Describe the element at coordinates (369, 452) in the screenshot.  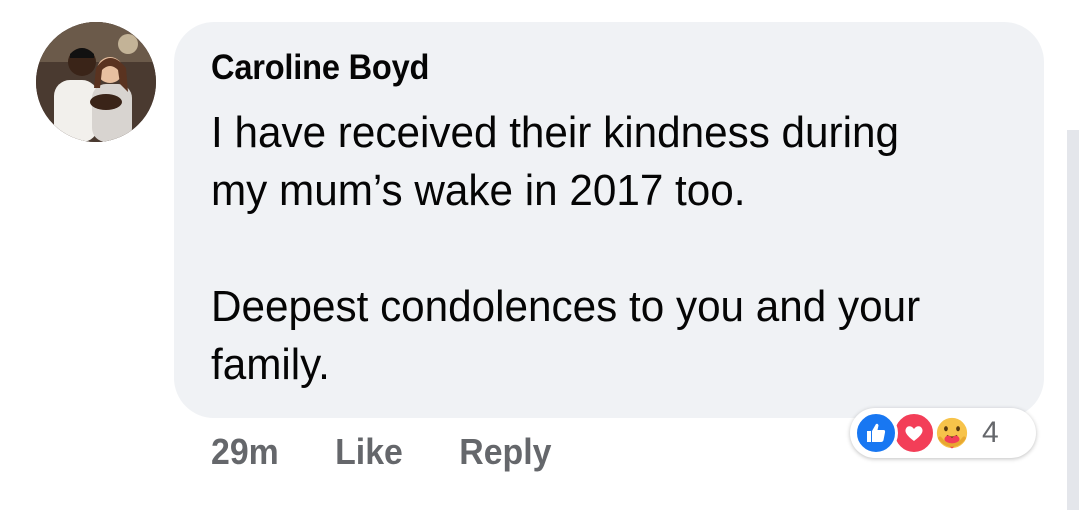
I see `like-button: Like` at that location.